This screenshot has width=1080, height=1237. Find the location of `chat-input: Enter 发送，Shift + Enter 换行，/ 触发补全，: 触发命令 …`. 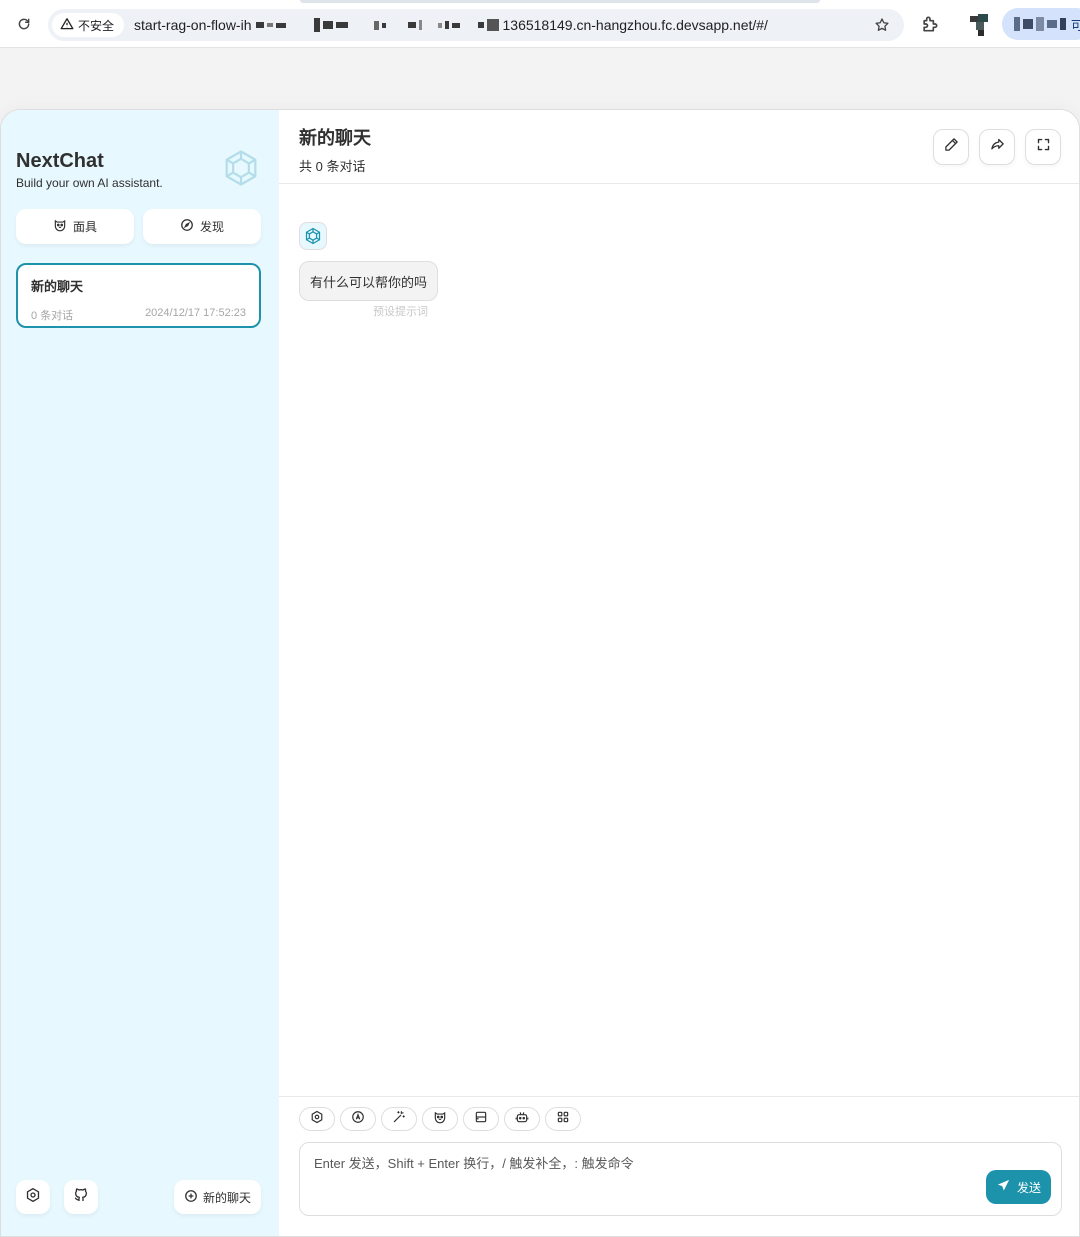

chat-input: Enter 发送，Shift + Enter 换行，/ 触发补全，: 触发命令 … is located at coordinates (680, 1179).